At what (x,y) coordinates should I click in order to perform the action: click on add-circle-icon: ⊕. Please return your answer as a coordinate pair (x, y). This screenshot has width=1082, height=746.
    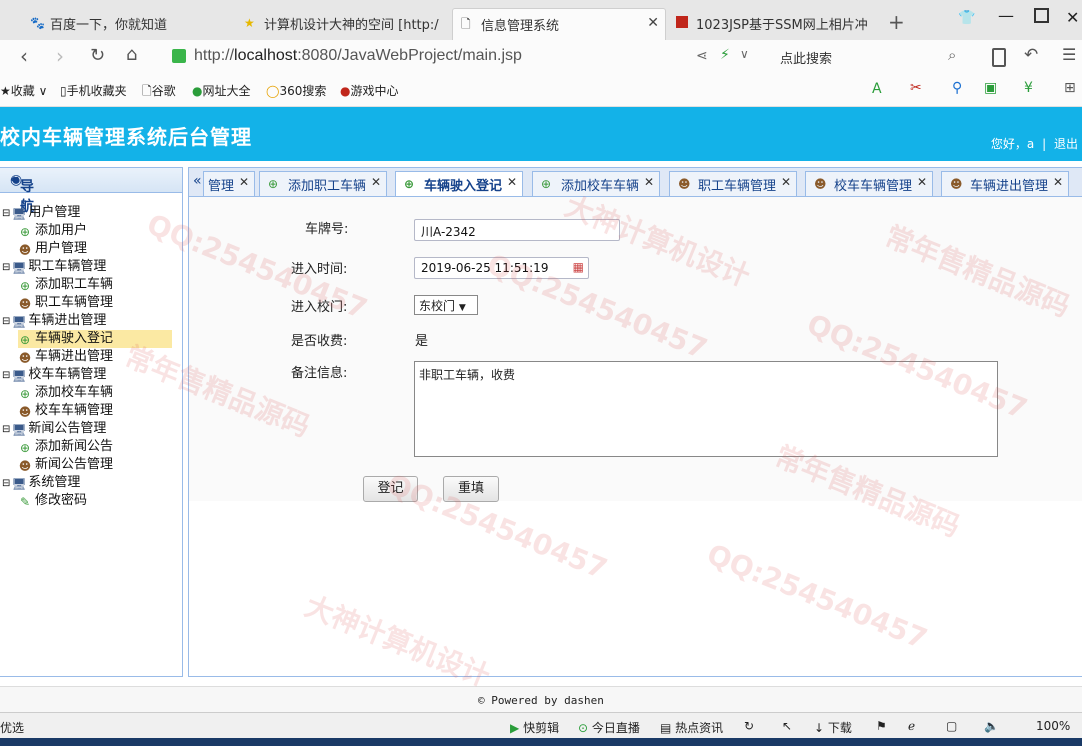
    Looking at the image, I should click on (25, 394).